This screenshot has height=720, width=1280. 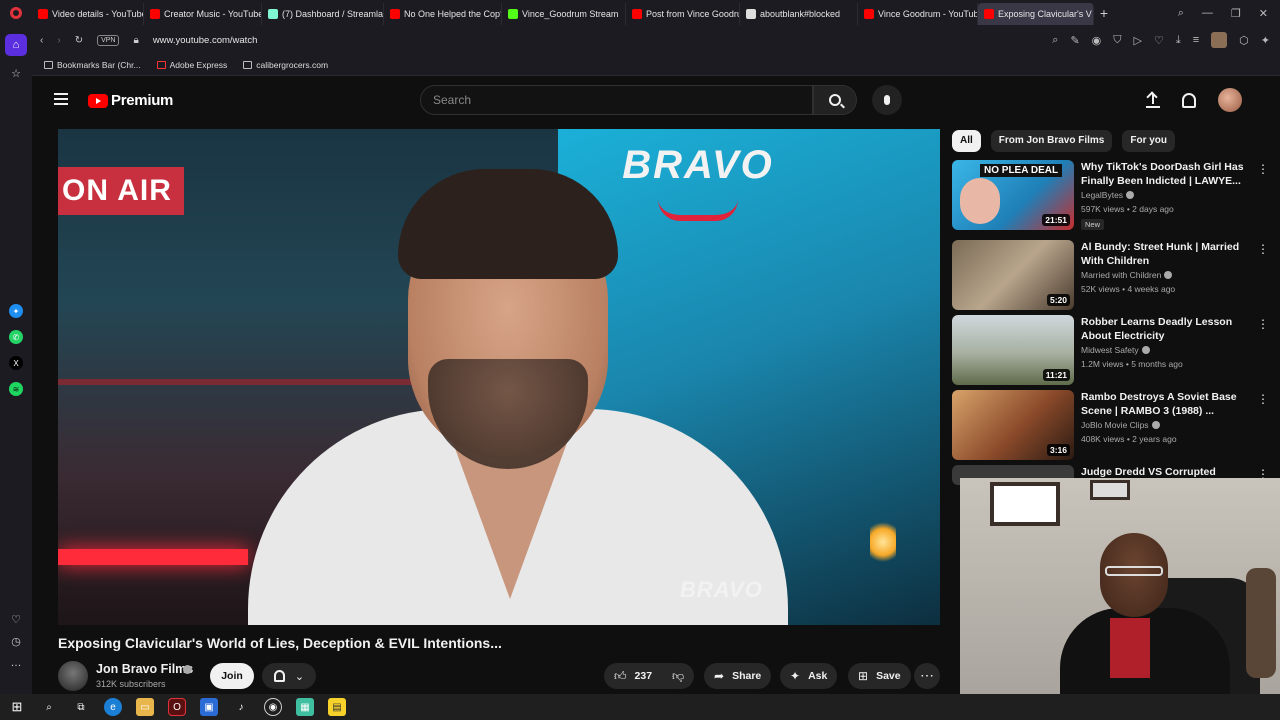 I want to click on whatsapp-icon: ✆, so click(x=16, y=337).